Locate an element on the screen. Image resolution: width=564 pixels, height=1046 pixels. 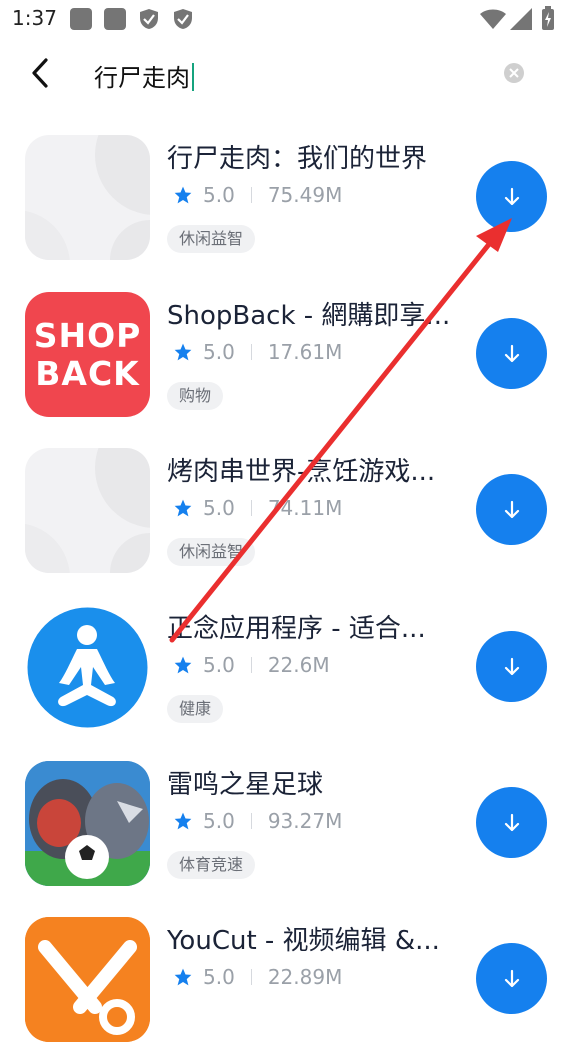
app-size: 93.27M is located at coordinates (305, 821).